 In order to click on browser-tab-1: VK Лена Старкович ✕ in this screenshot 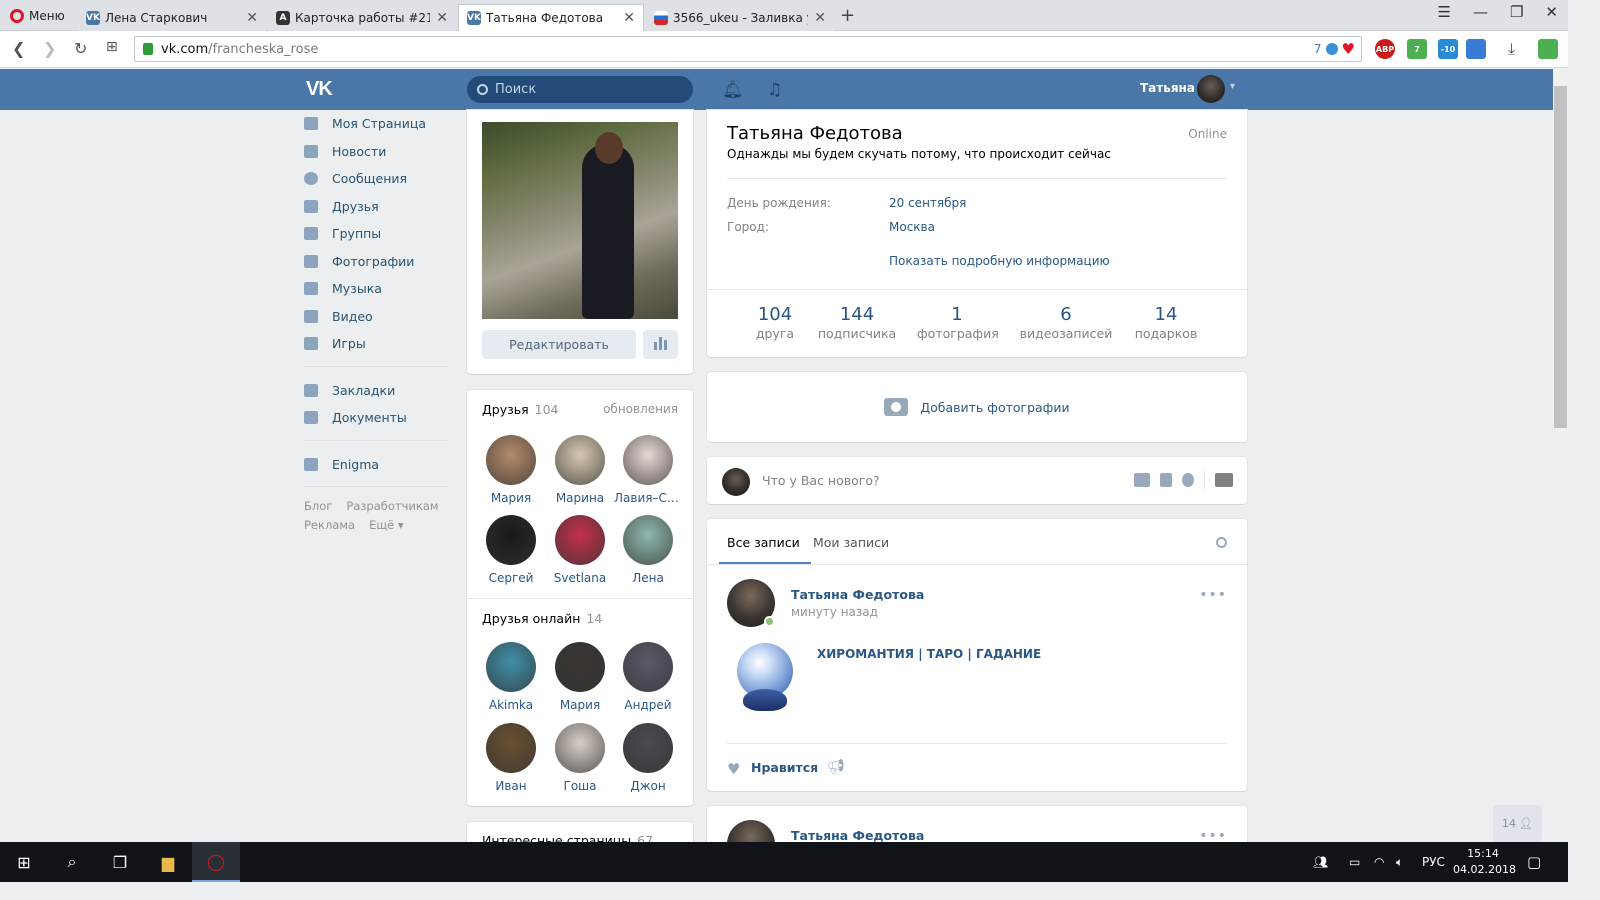, I will do `click(172, 17)`.